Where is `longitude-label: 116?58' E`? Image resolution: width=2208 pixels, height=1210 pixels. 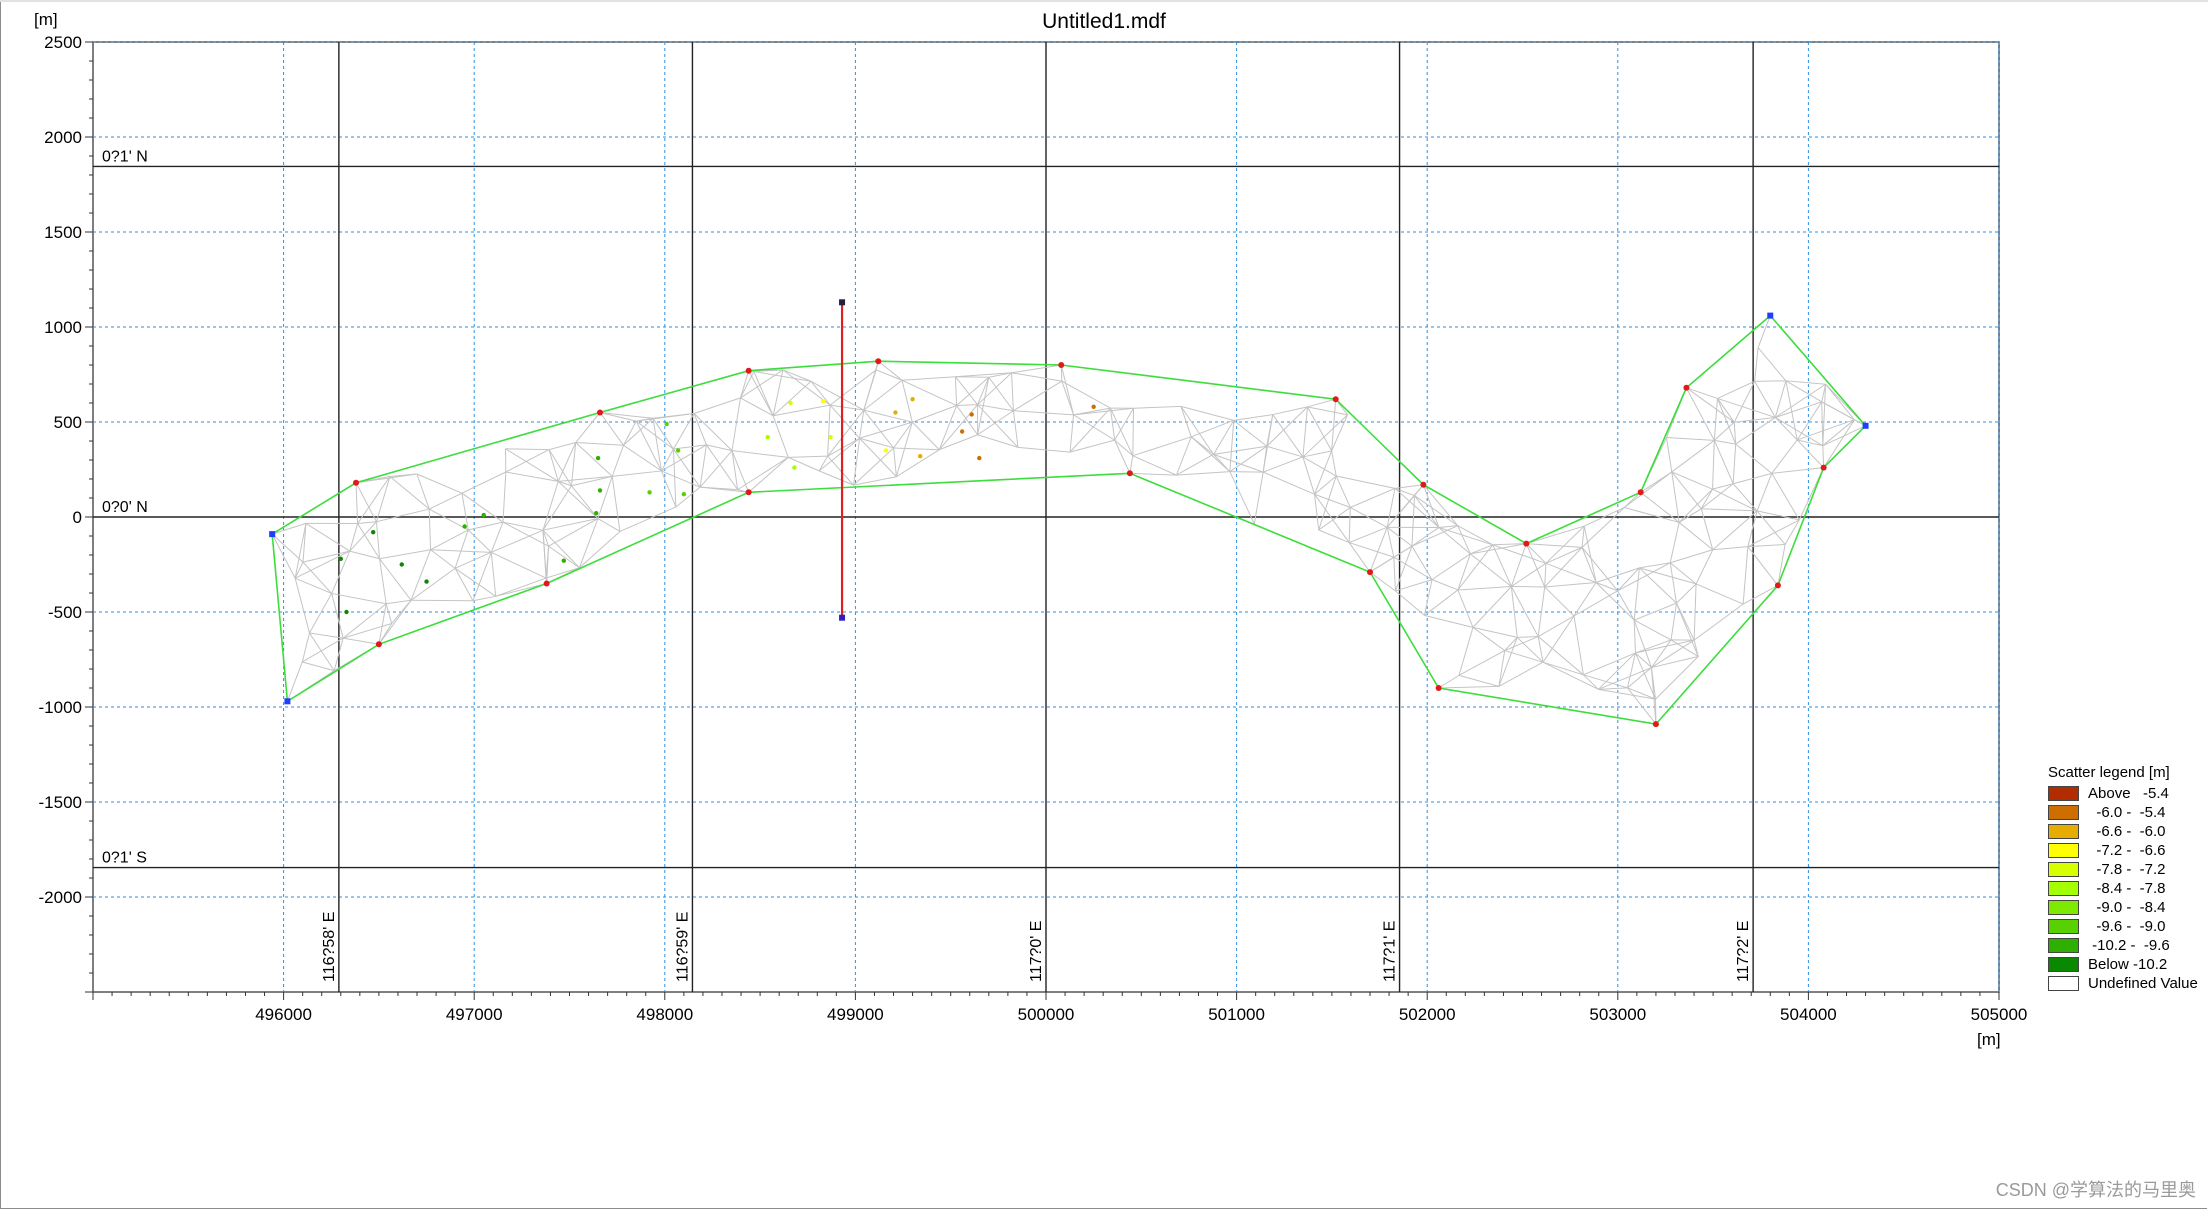
longitude-label: 116?58' E is located at coordinates (329, 947).